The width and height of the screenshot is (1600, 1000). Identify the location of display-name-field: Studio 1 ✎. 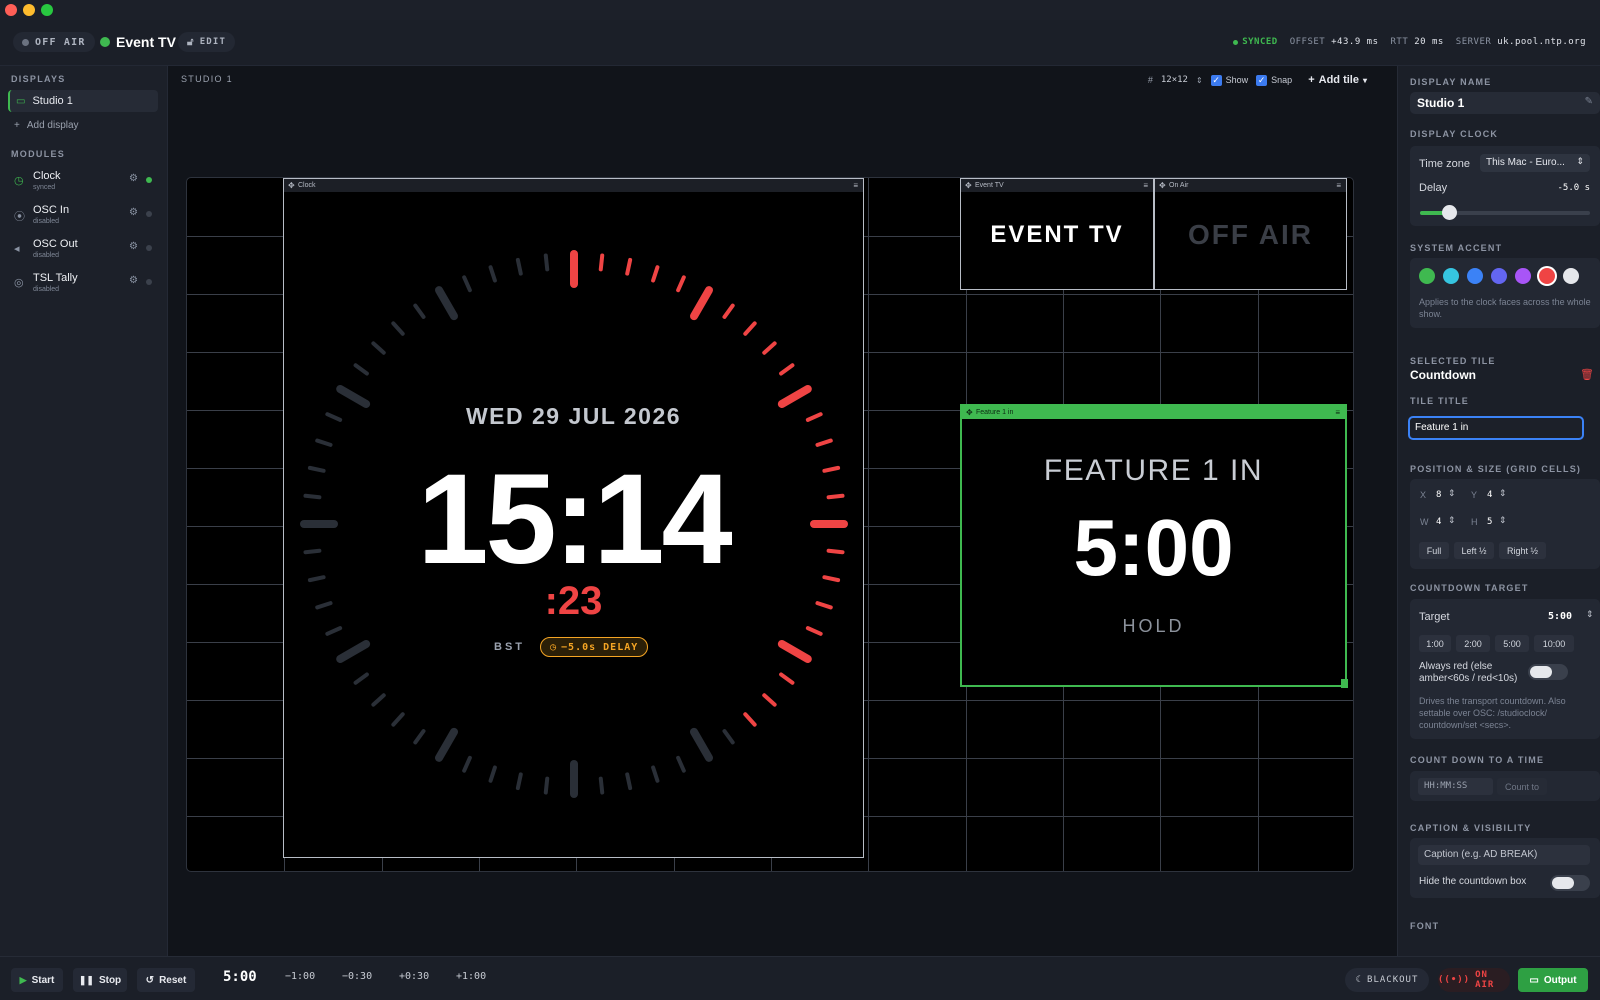
(1505, 103).